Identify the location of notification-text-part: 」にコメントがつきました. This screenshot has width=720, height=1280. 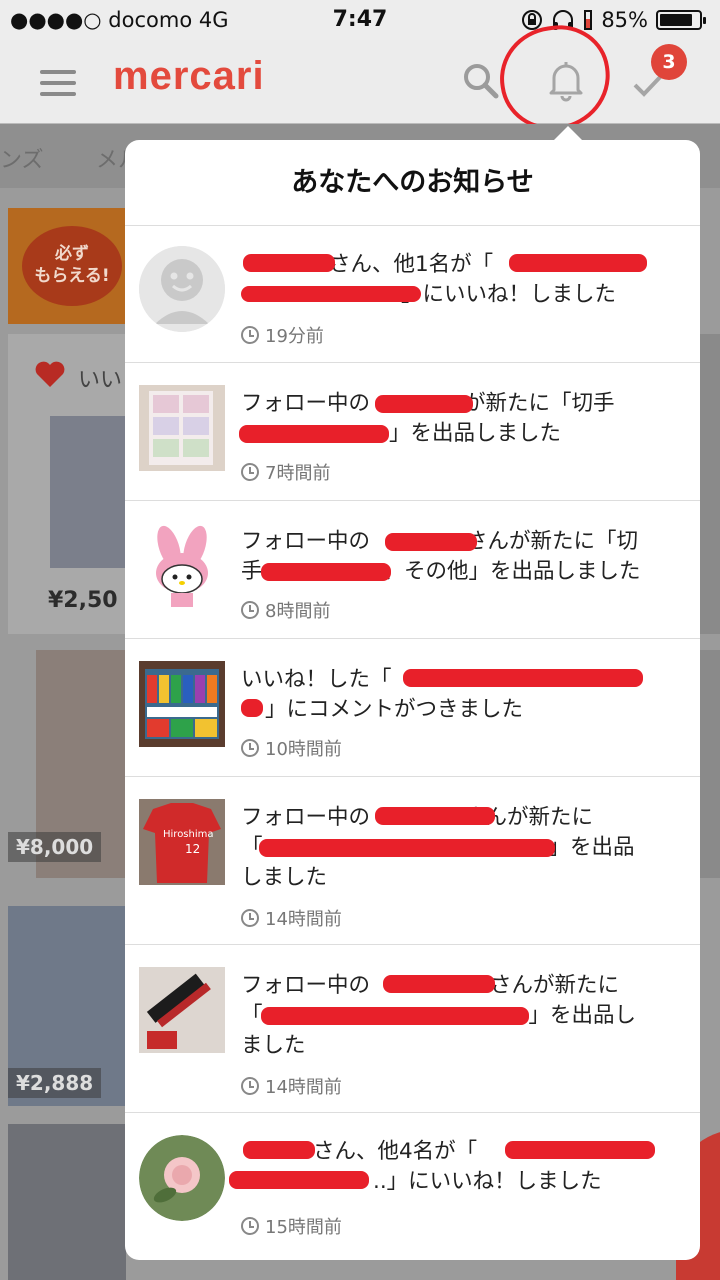
(394, 709).